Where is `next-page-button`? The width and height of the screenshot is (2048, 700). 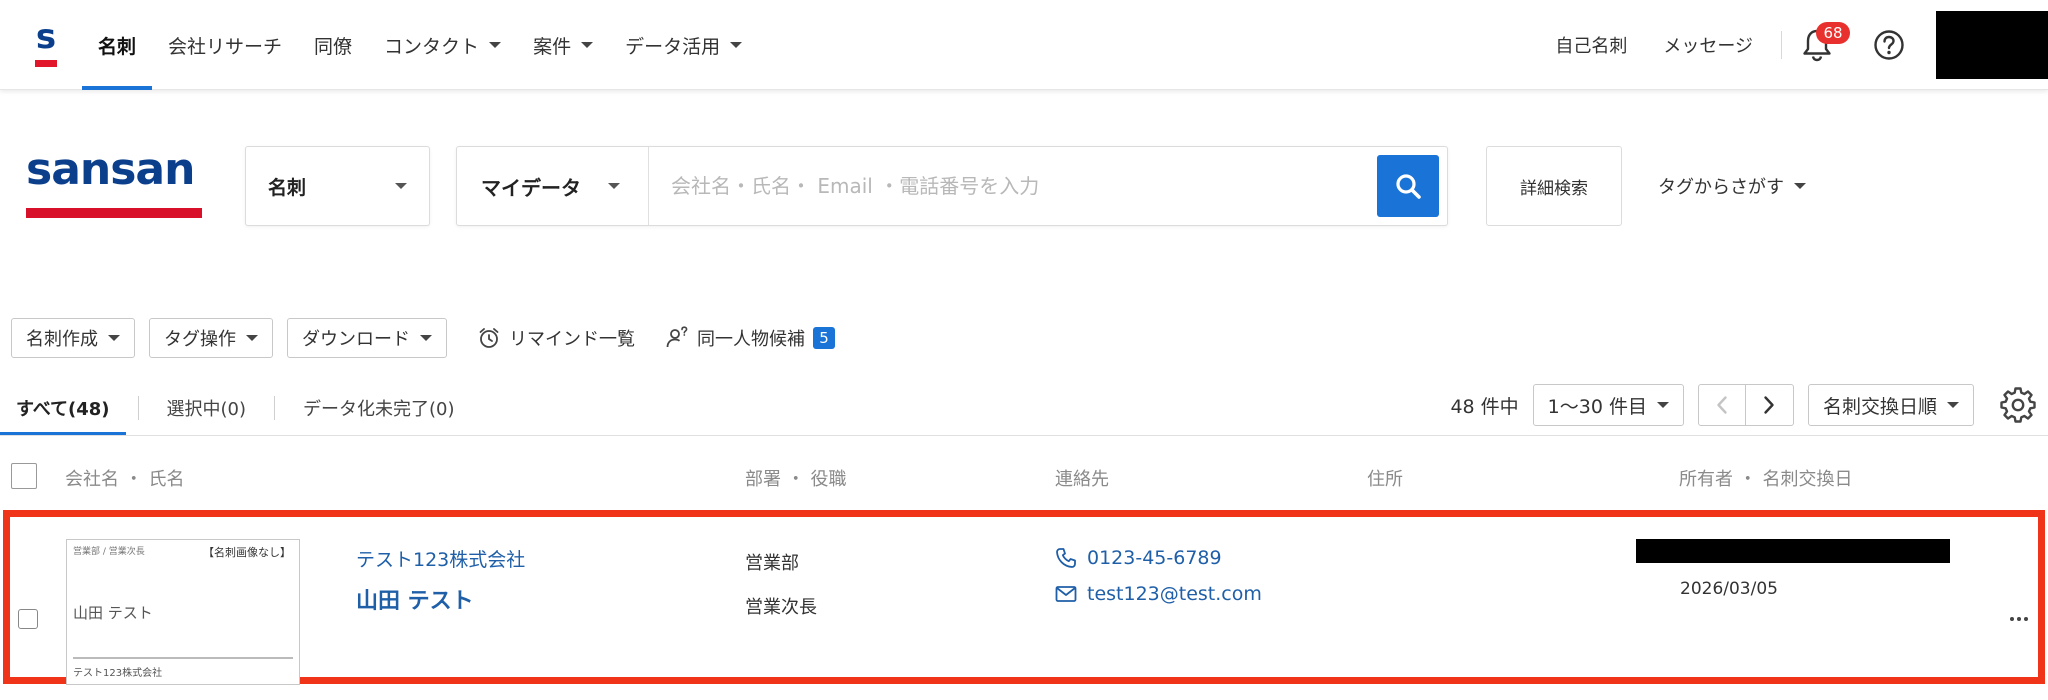 next-page-button is located at coordinates (1769, 405).